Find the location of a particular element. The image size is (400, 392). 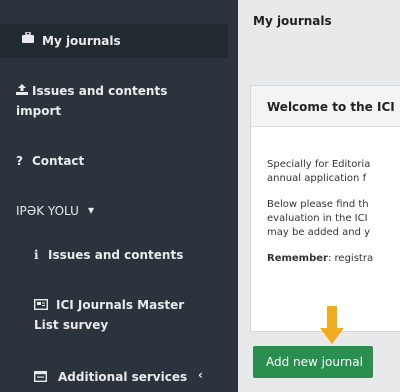

section-label: IPƏK YOLU is located at coordinates (47, 211).